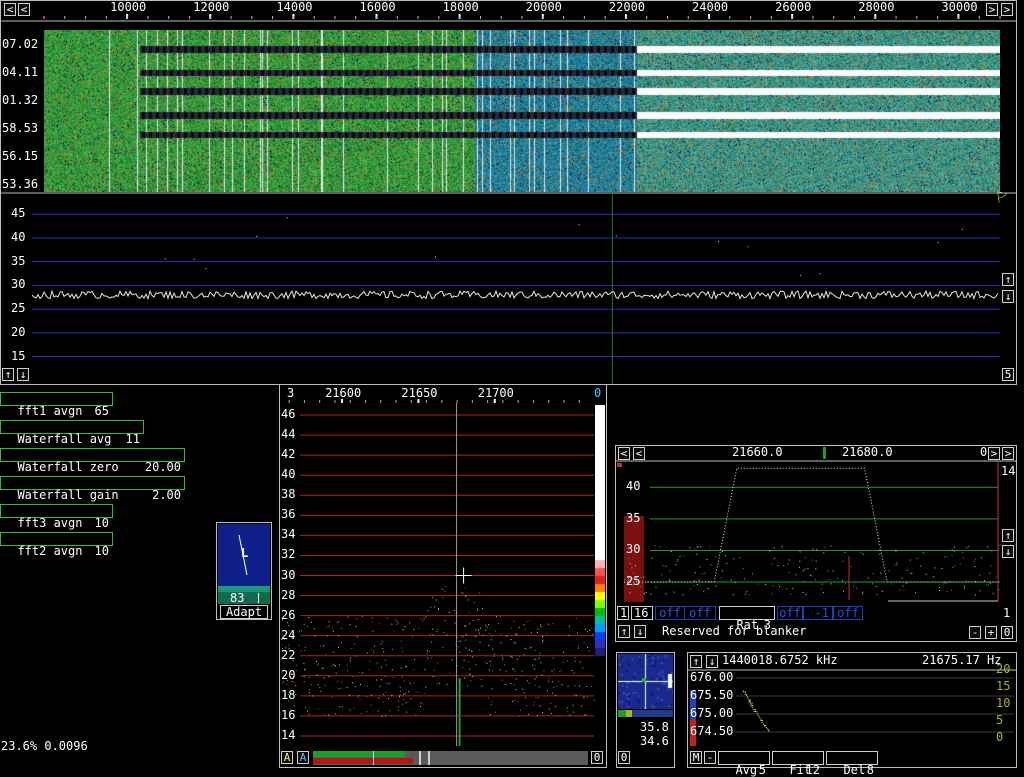 This screenshot has height=777, width=1024. Describe the element at coordinates (696, 757) in the screenshot. I see `smeter-m-button: M` at that location.